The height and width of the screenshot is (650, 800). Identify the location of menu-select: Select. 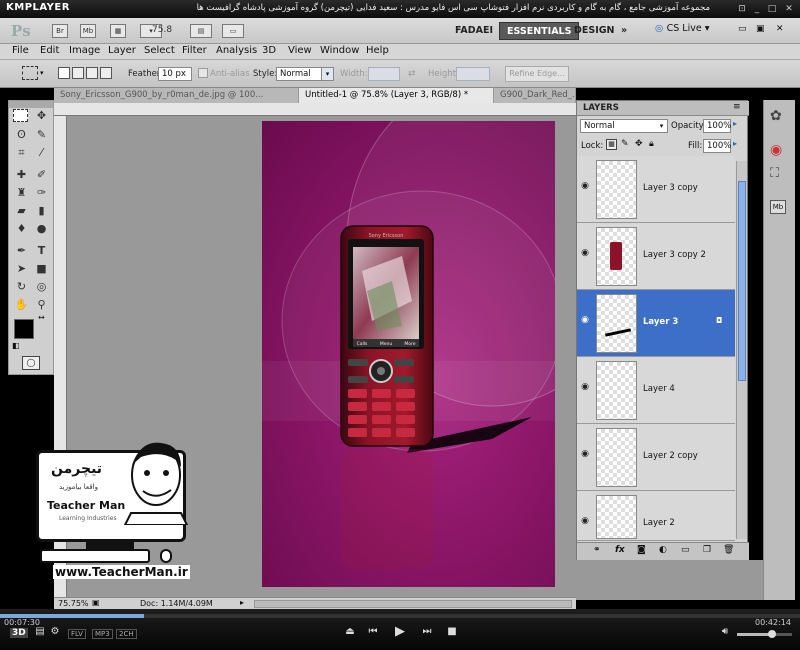
(159, 50).